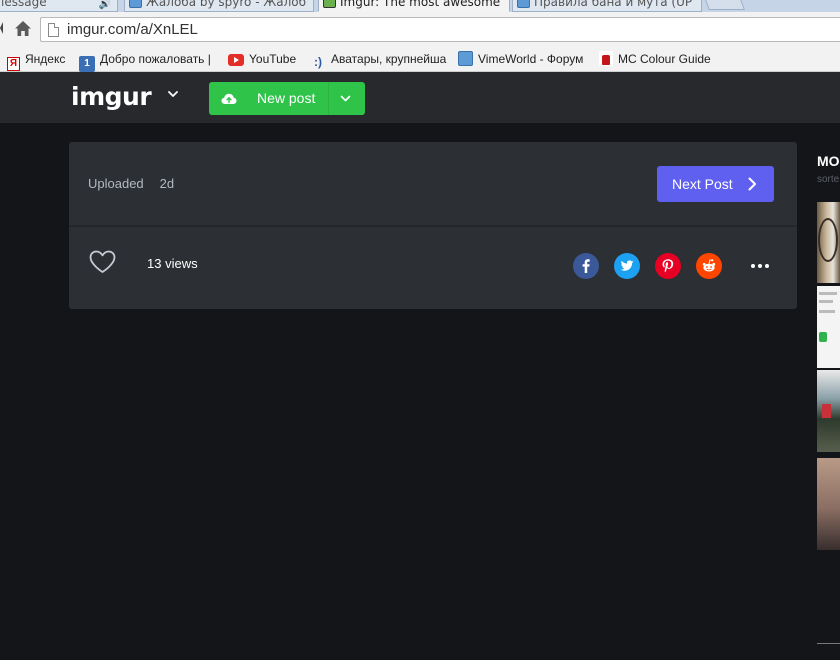 This screenshot has width=840, height=660. I want to click on twitter-share-button, so click(627, 266).